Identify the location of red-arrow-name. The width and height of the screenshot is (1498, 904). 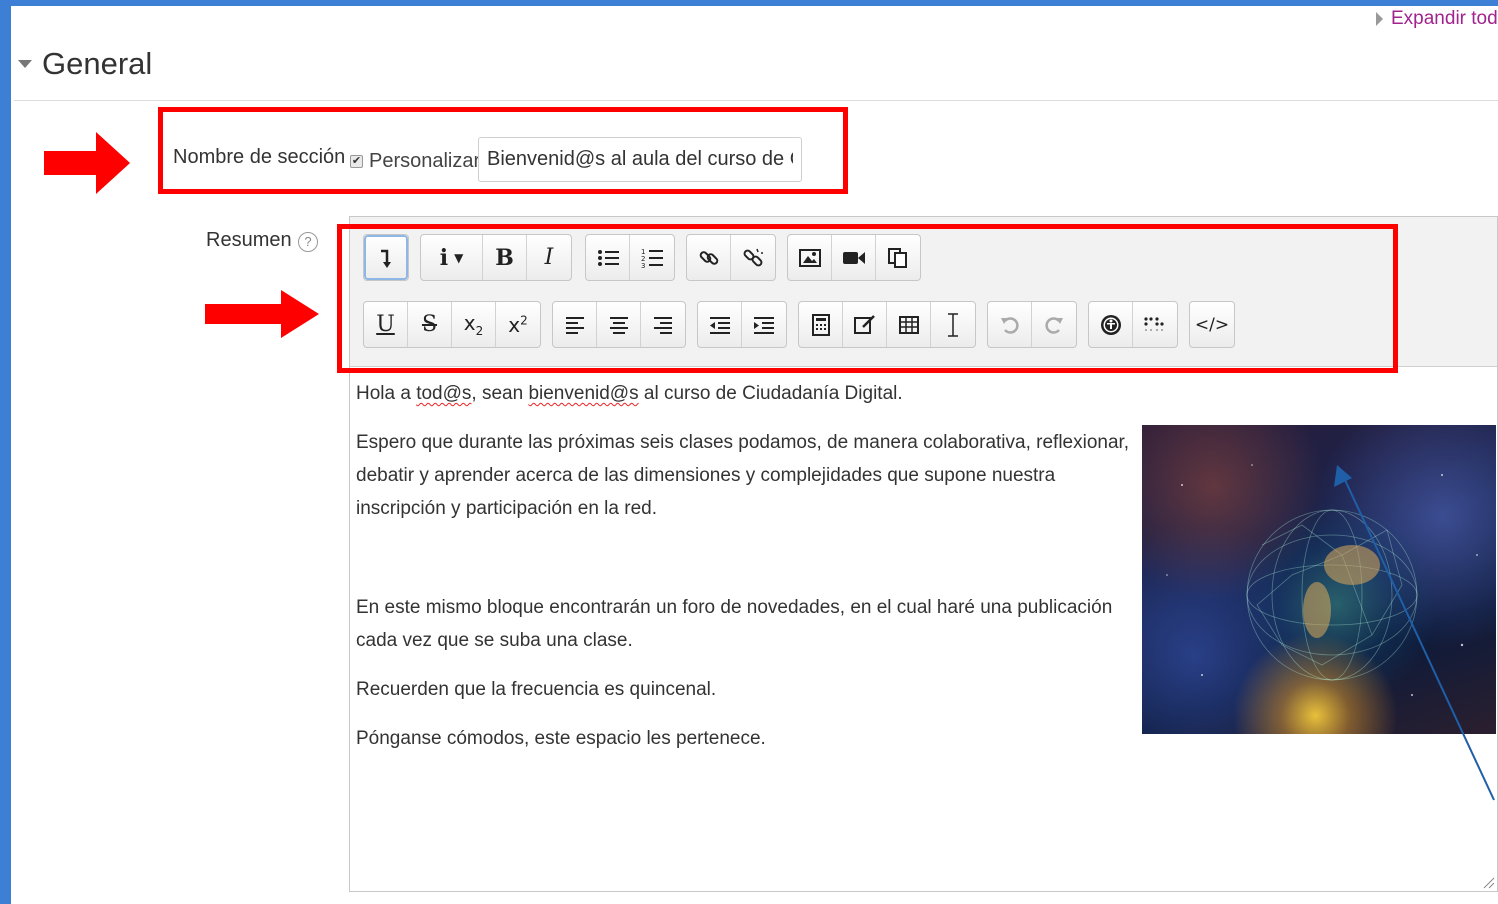
(87, 163).